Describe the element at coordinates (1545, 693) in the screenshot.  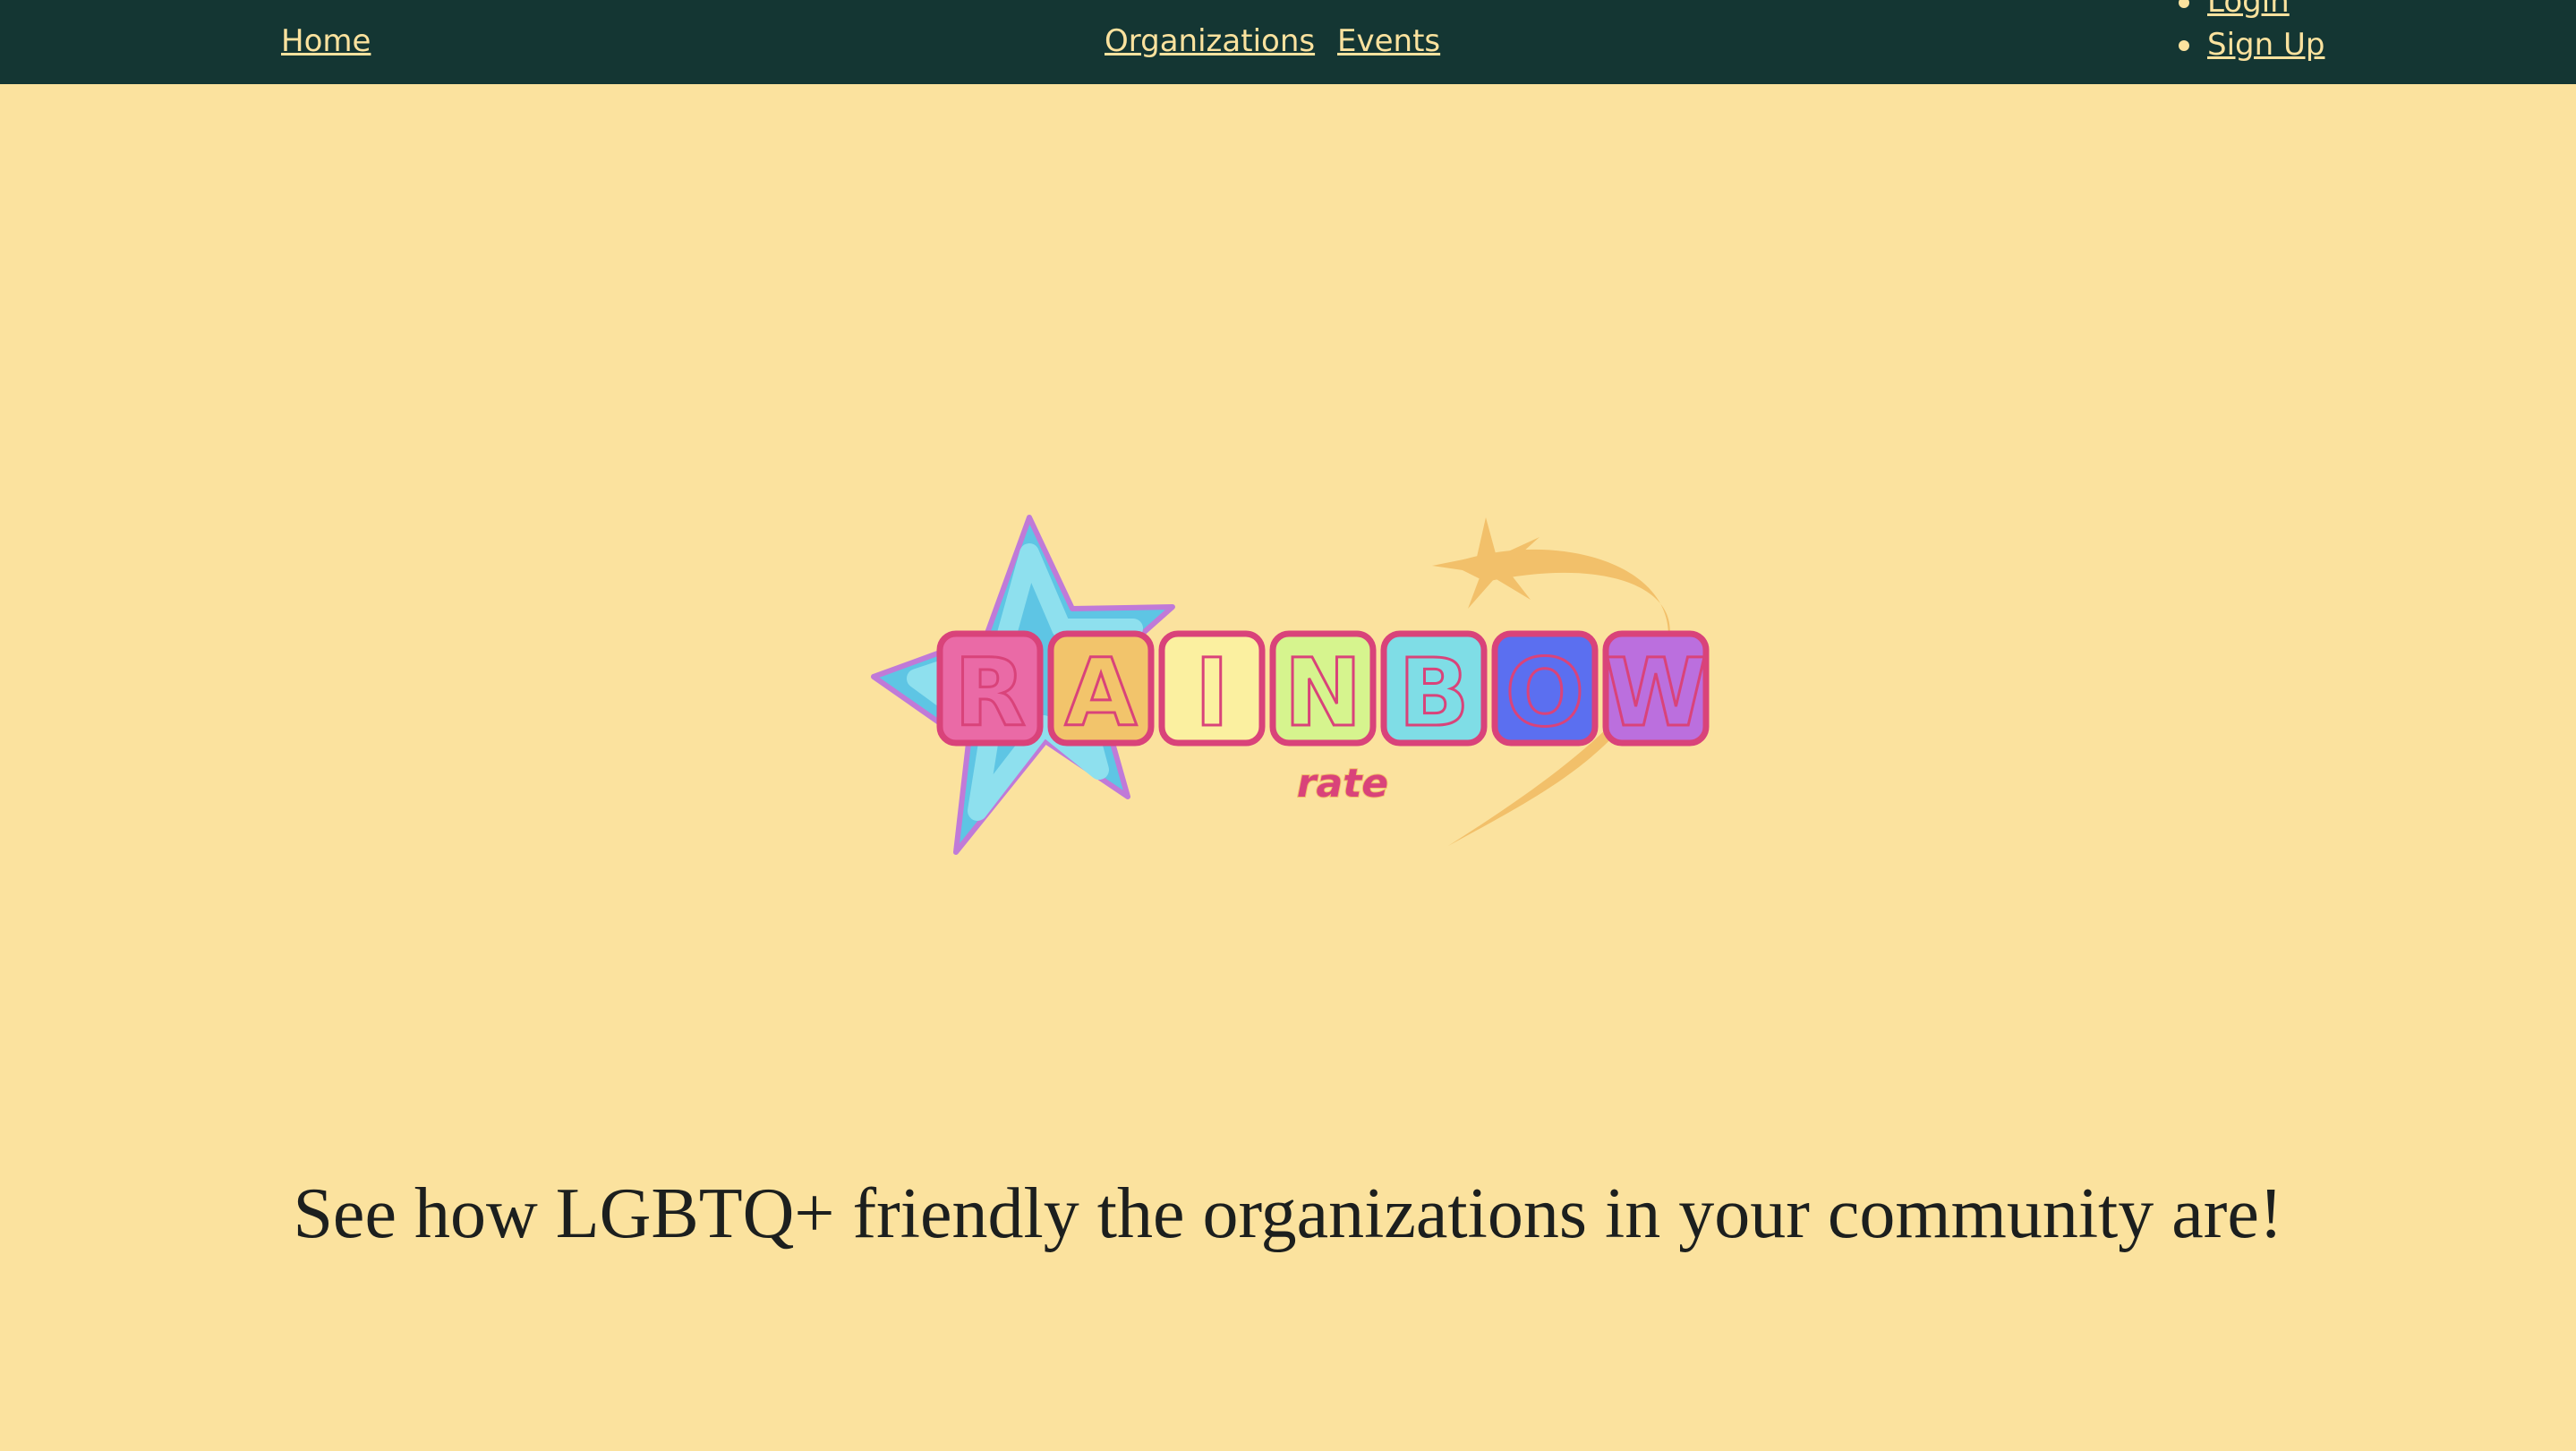
I see `logo-letter: O` at that location.